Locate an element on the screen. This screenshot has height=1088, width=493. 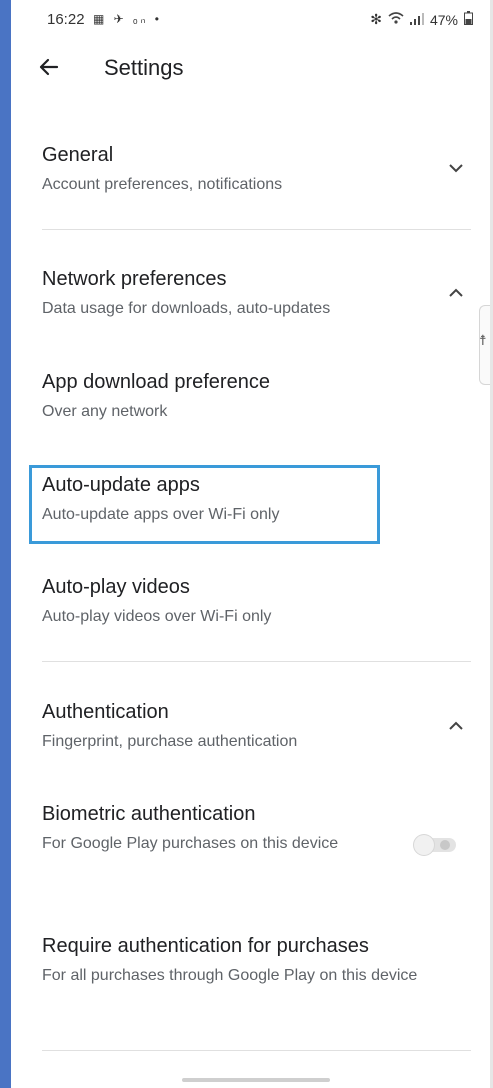
section-network-title: Network preferences is located at coordinates (134, 279).